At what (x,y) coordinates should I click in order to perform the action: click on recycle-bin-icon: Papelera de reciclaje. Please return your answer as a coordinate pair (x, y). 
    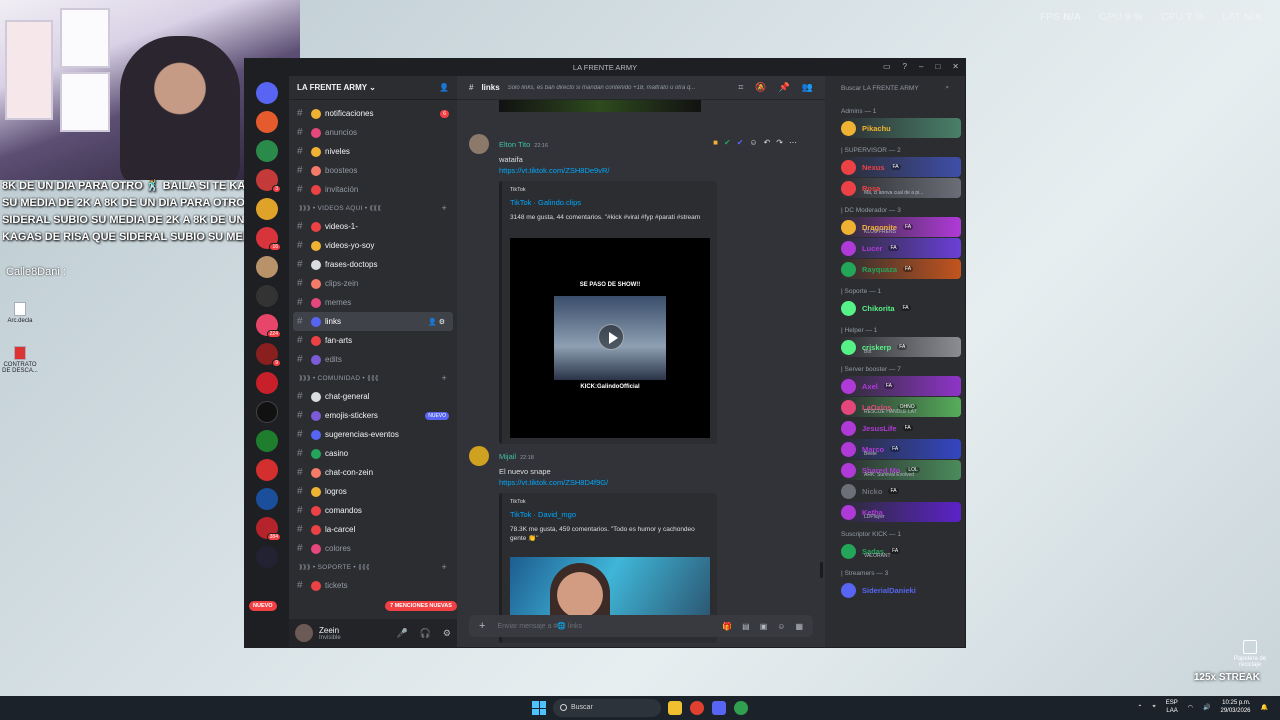
    Looking at the image, I should click on (1250, 654).